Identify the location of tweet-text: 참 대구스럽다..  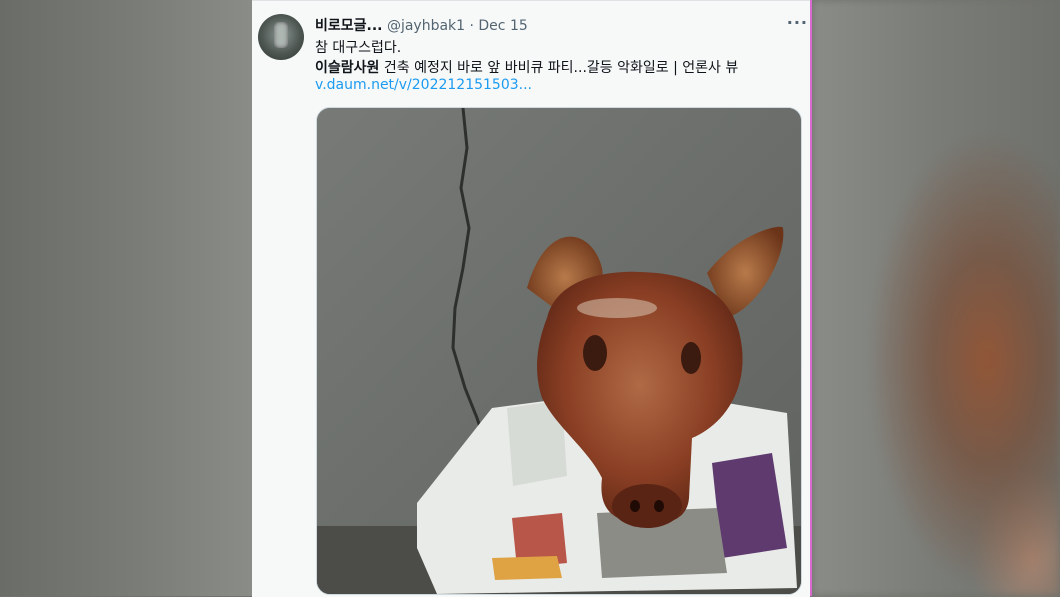
(358, 48).